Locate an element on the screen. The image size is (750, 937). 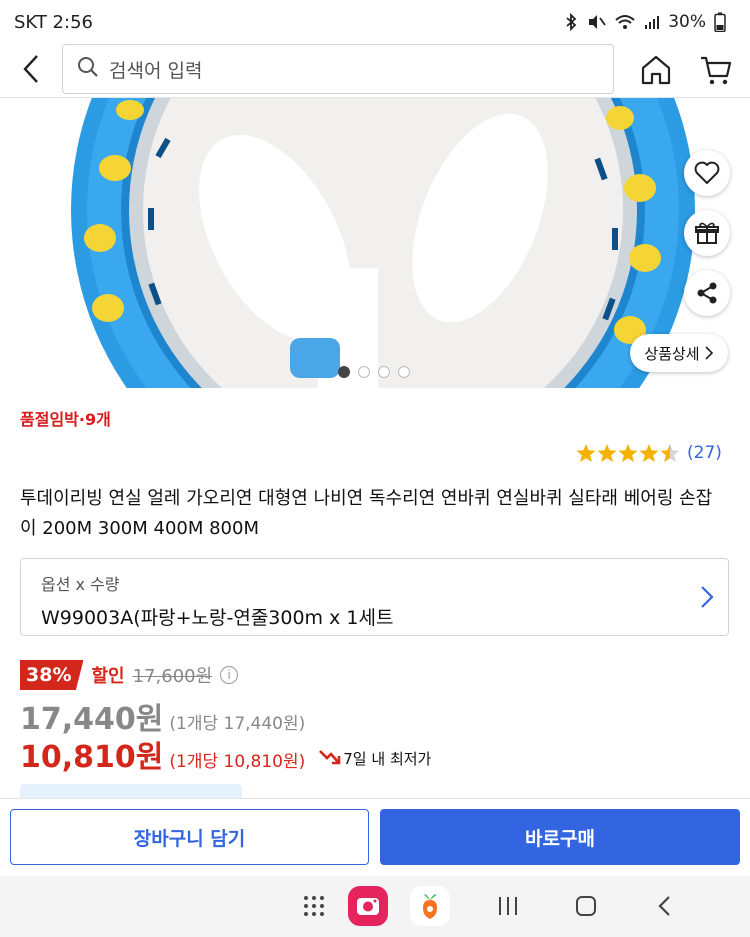
app-drawer-button is located at coordinates (314, 906).